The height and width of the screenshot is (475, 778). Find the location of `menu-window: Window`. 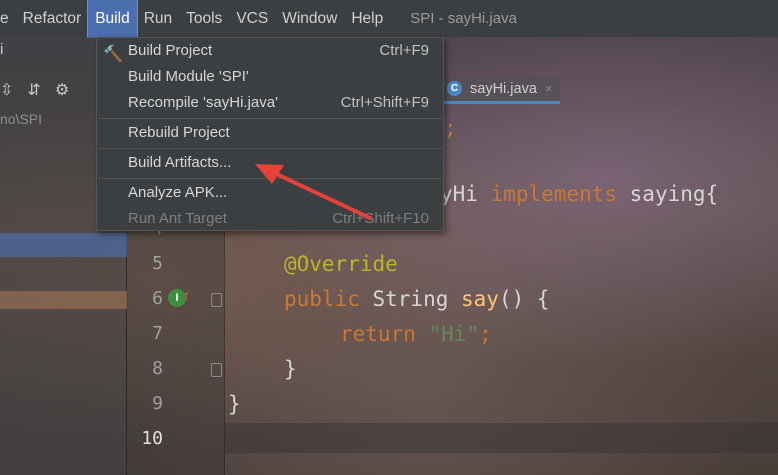

menu-window: Window is located at coordinates (309, 18).